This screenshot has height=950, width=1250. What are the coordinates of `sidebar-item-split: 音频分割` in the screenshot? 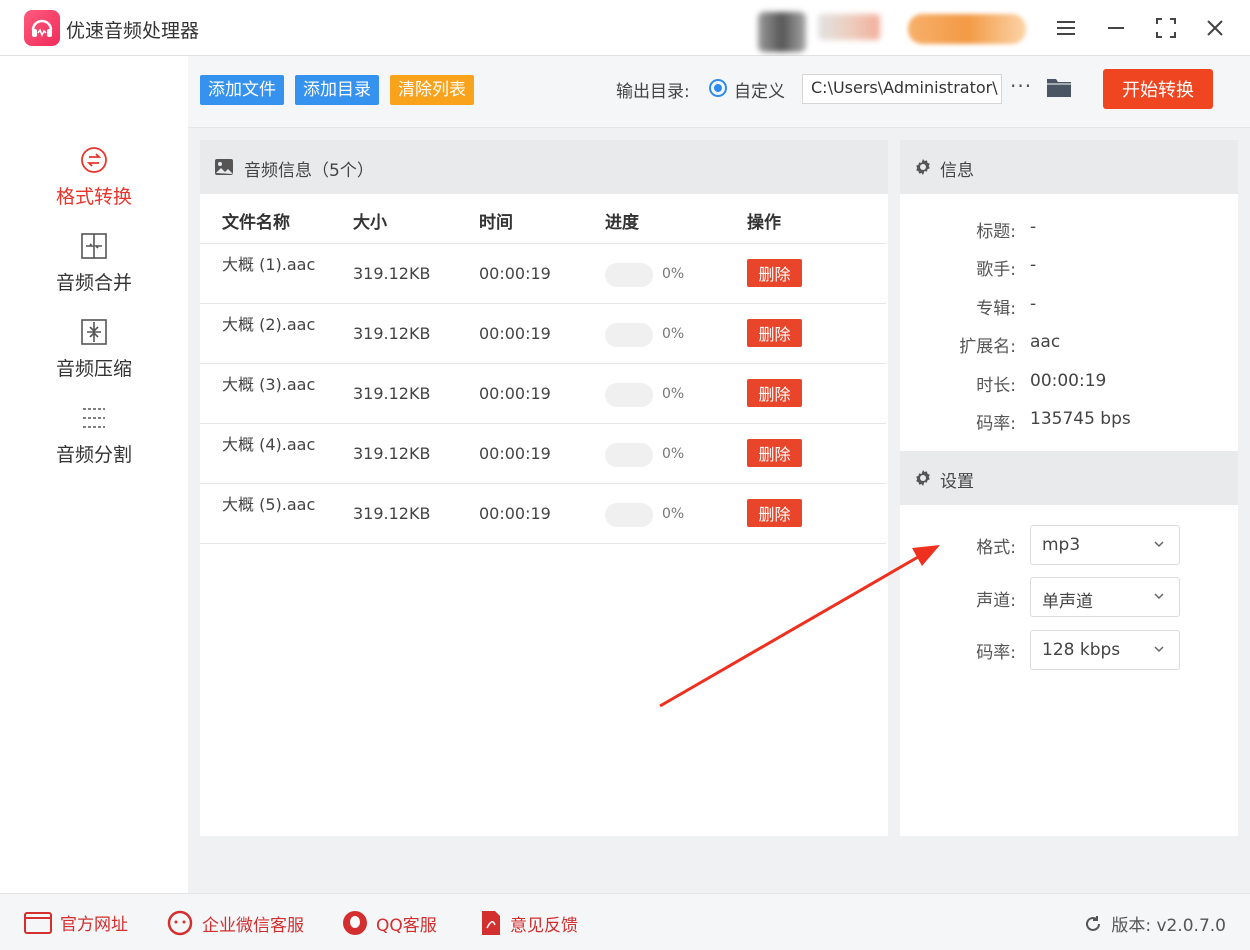 It's located at (94, 435).